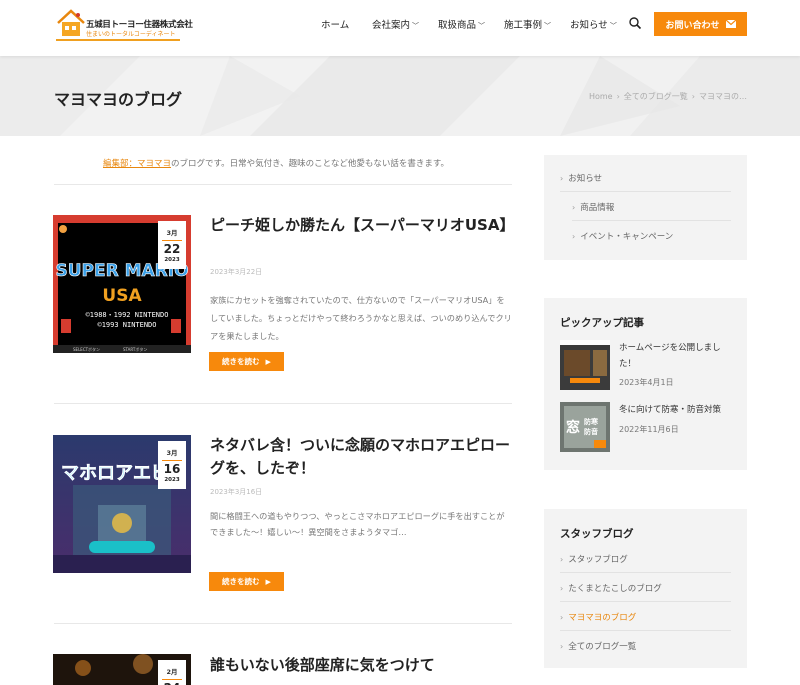  What do you see at coordinates (391, 25) in the screenshot?
I see `nav-company-label: 会社案内` at bounding box center [391, 25].